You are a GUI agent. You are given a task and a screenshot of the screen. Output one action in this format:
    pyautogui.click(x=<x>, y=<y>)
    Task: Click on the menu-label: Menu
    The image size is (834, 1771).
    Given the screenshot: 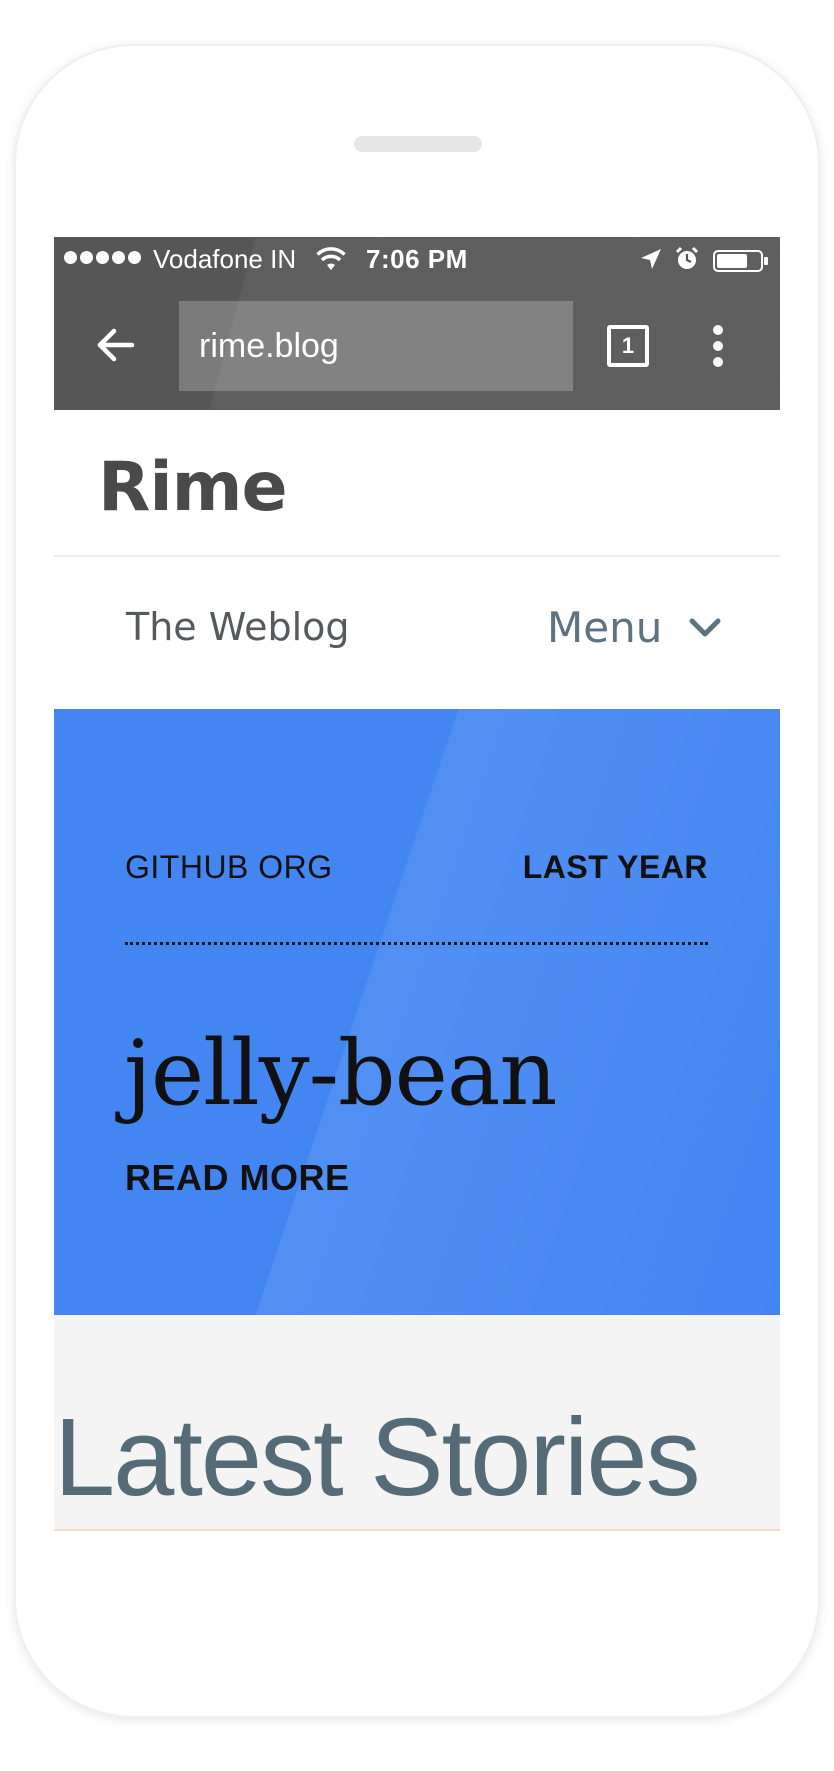 What is the action you would take?
    pyautogui.click(x=605, y=627)
    